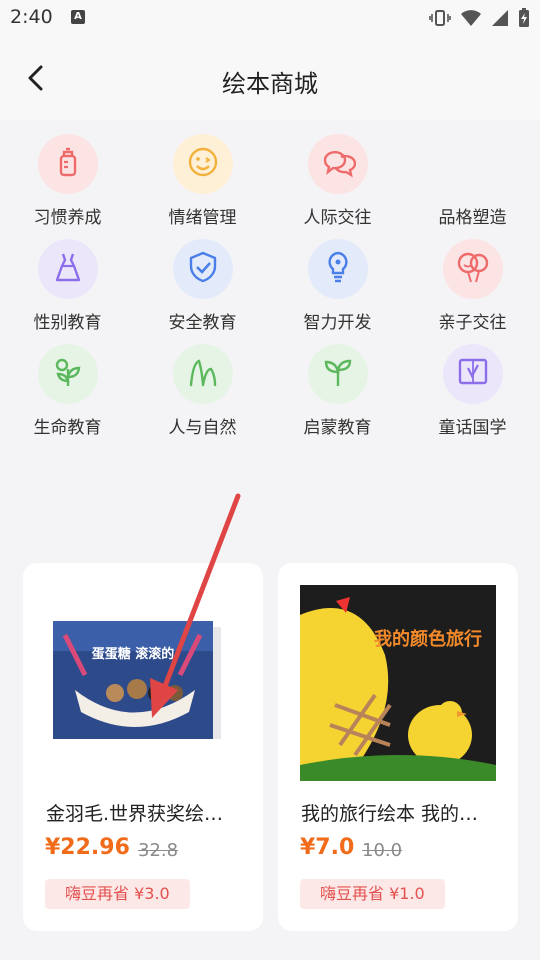 Image resolution: width=540 pixels, height=960 pixels. I want to click on discount-badge: 嗨豆再省 ¥3.0, so click(117, 894).